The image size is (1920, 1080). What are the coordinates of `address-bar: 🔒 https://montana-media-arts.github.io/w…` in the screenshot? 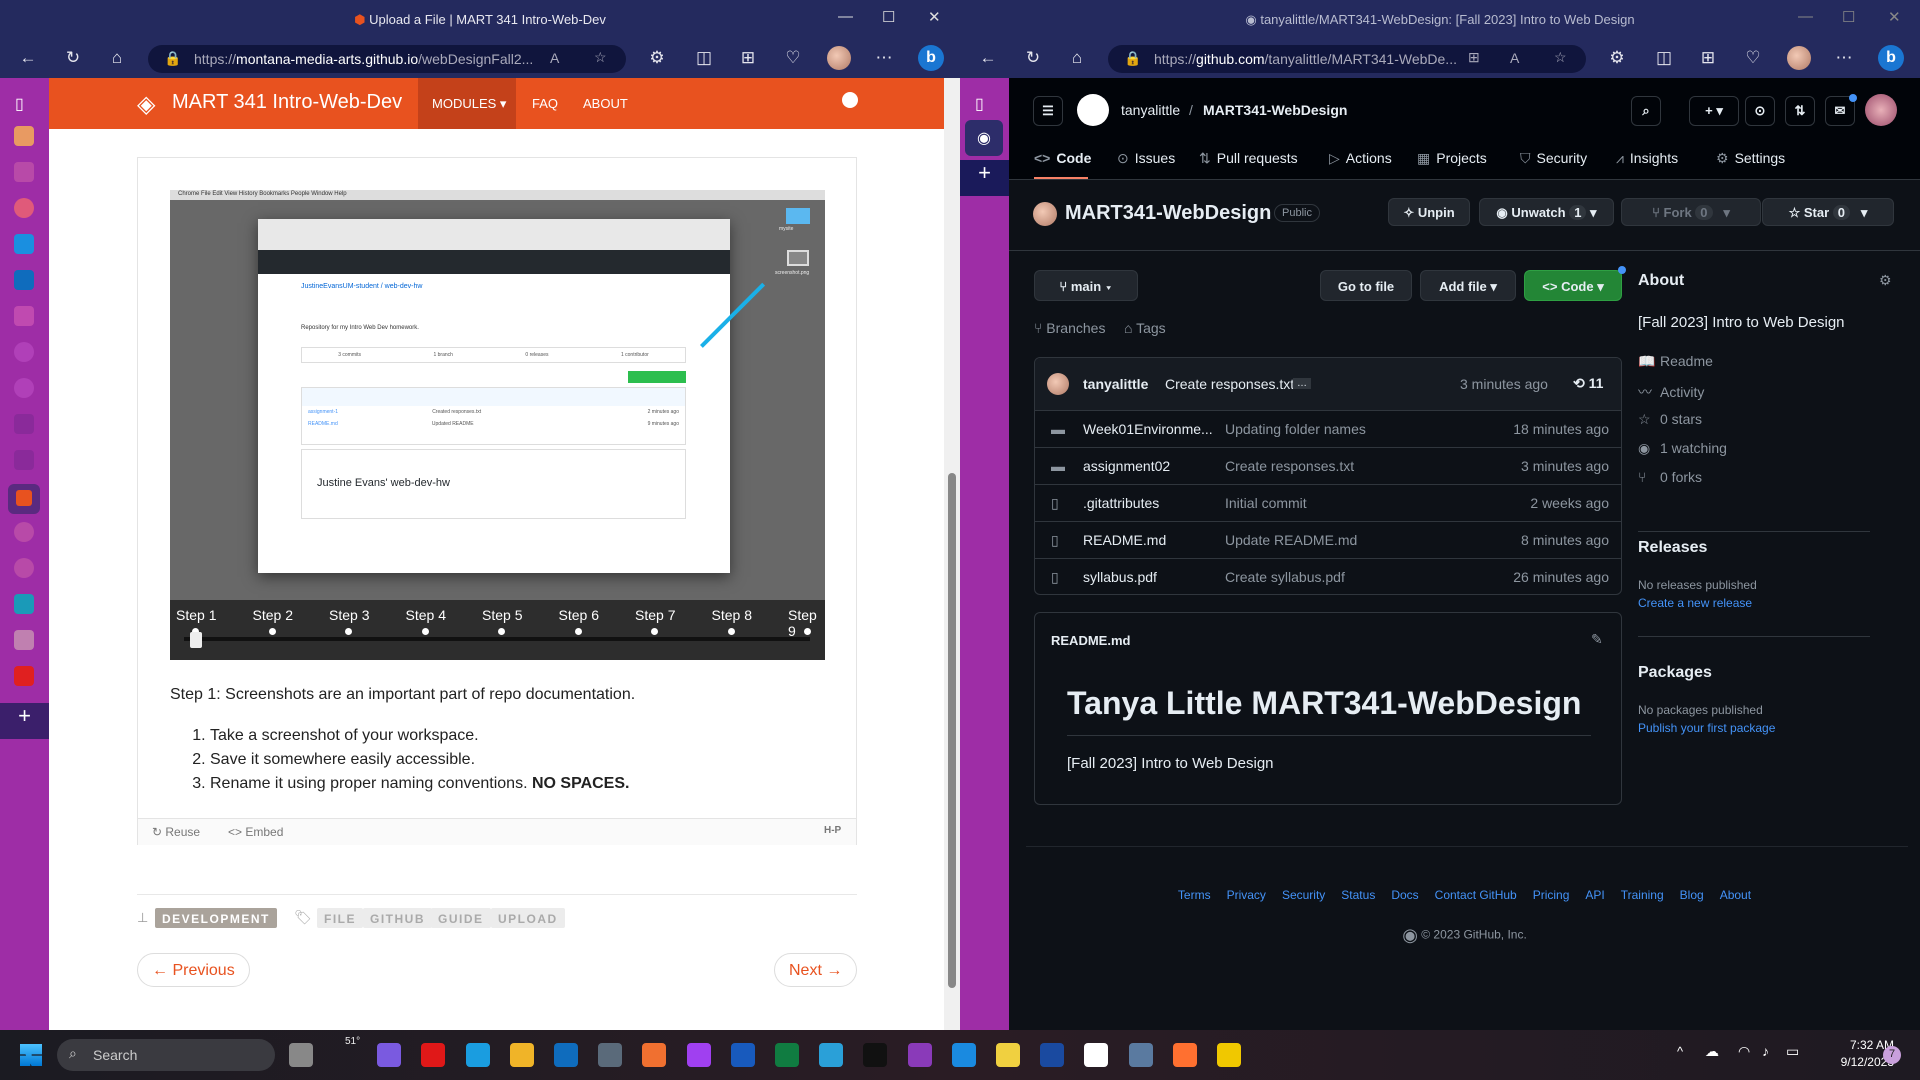 It's located at (387, 59).